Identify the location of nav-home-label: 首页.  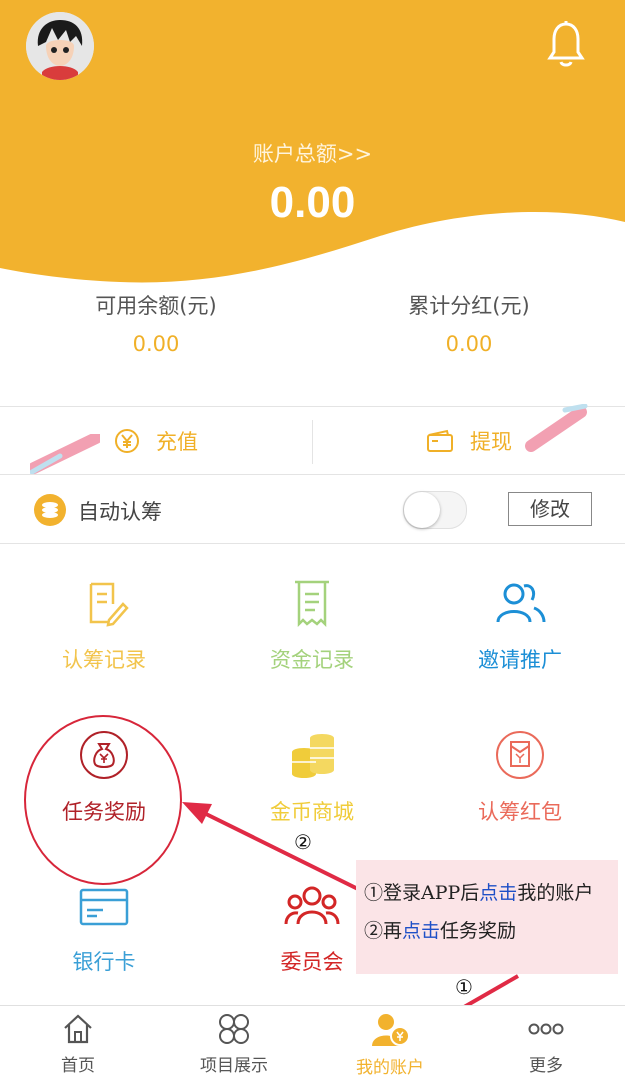
(78, 1066).